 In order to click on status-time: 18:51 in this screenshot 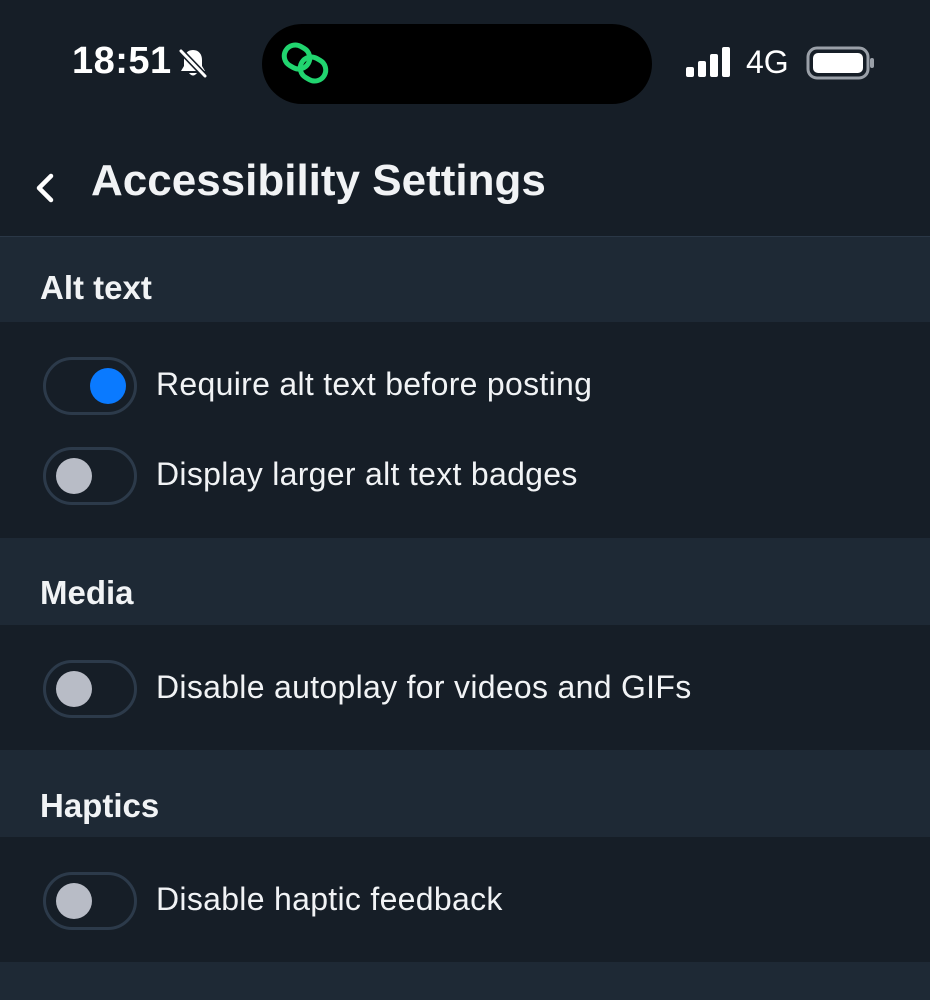, I will do `click(122, 61)`.